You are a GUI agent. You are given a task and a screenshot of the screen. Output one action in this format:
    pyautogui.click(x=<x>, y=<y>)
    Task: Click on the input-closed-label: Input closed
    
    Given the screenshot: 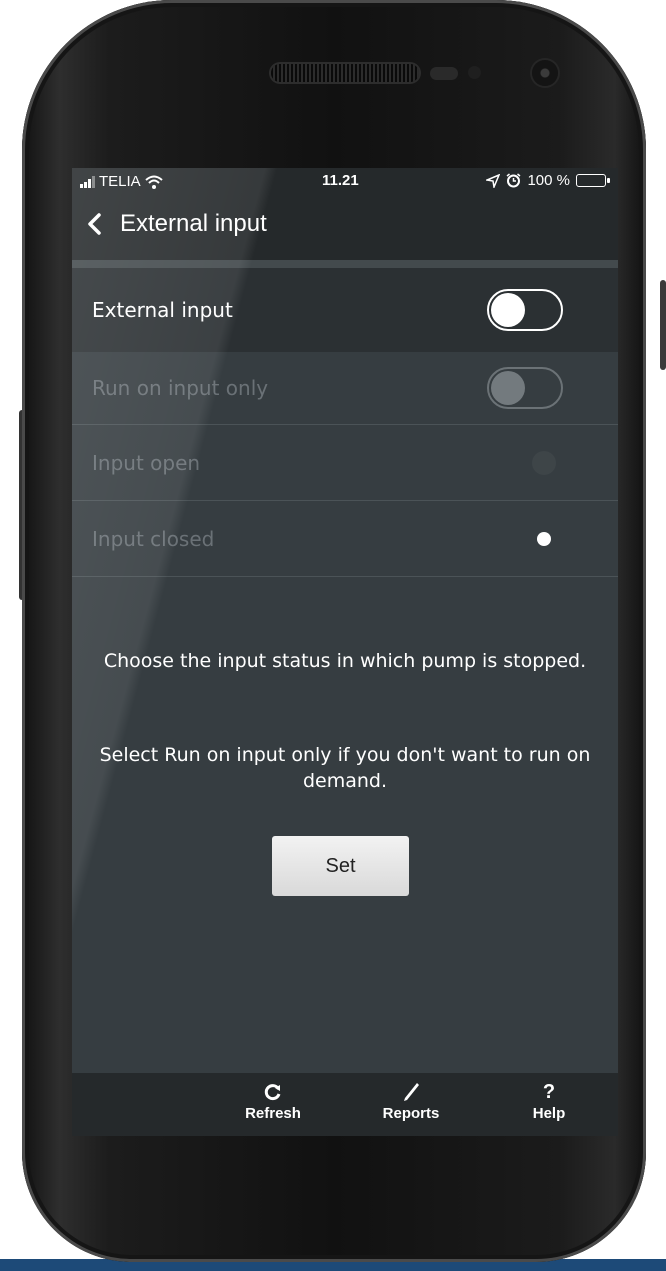 What is the action you would take?
    pyautogui.click(x=153, y=538)
    